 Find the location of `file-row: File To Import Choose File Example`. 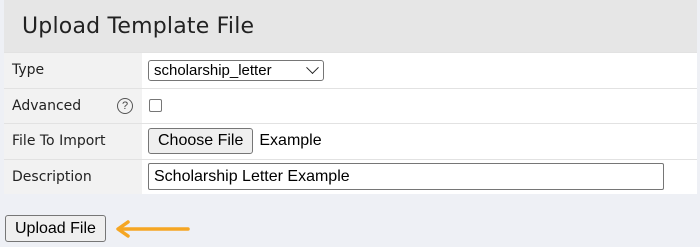

file-row: File To Import Choose File Example is located at coordinates (350, 141).